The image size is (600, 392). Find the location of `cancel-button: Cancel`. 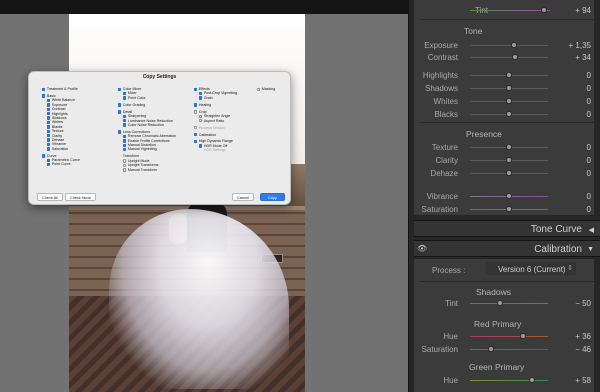

cancel-button: Cancel is located at coordinates (243, 197).